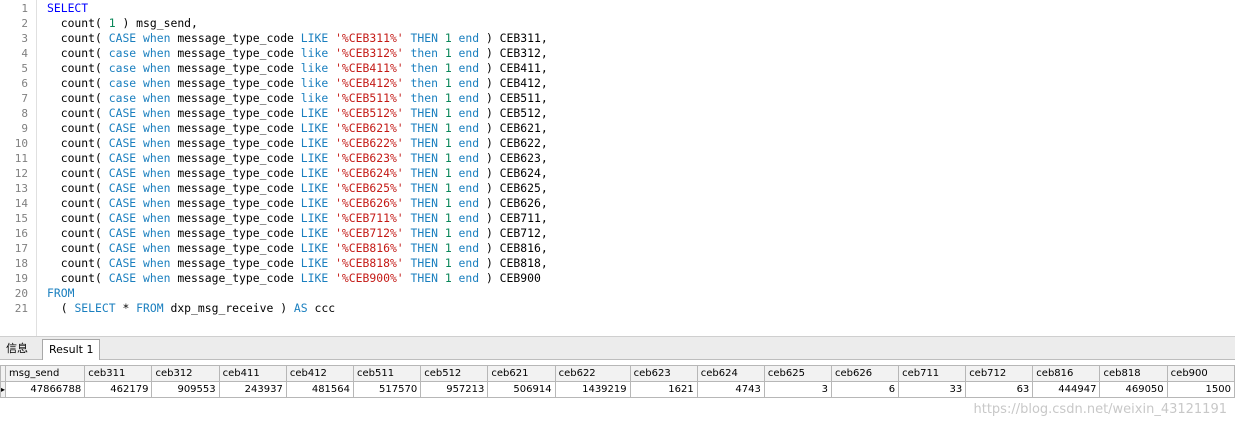  What do you see at coordinates (252, 373) in the screenshot?
I see `column-header-ceb411: ceb411` at bounding box center [252, 373].